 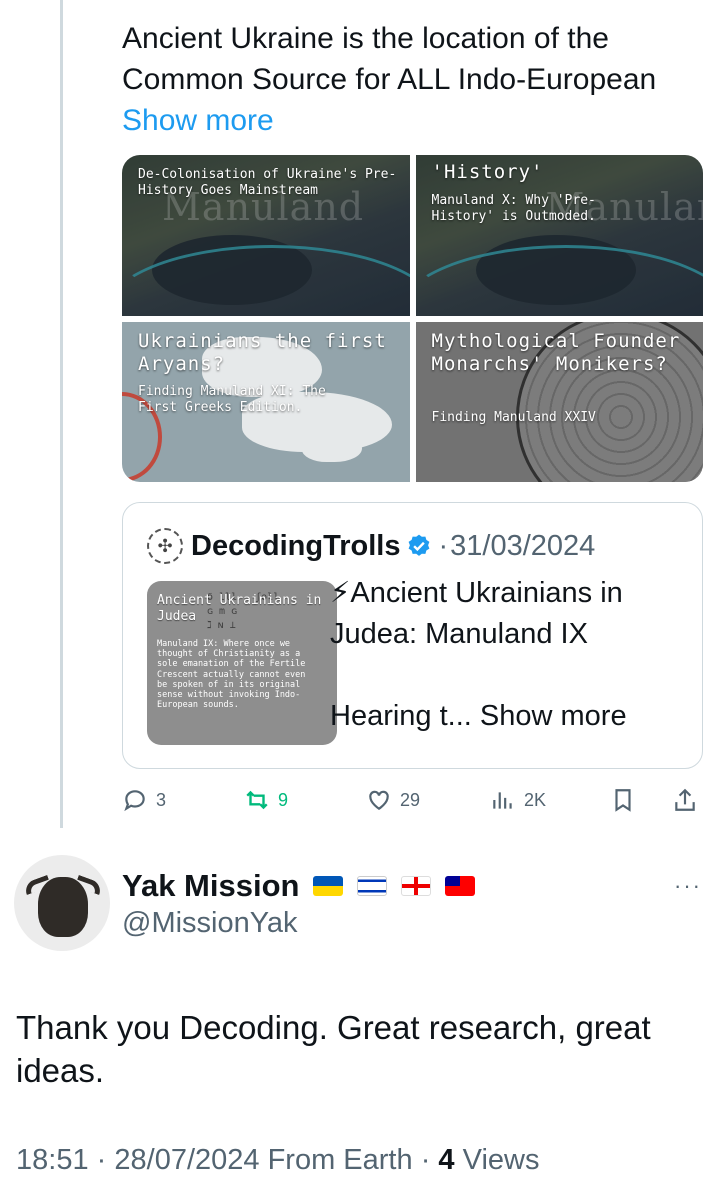 I want to click on like-count: 29, so click(x=410, y=799).